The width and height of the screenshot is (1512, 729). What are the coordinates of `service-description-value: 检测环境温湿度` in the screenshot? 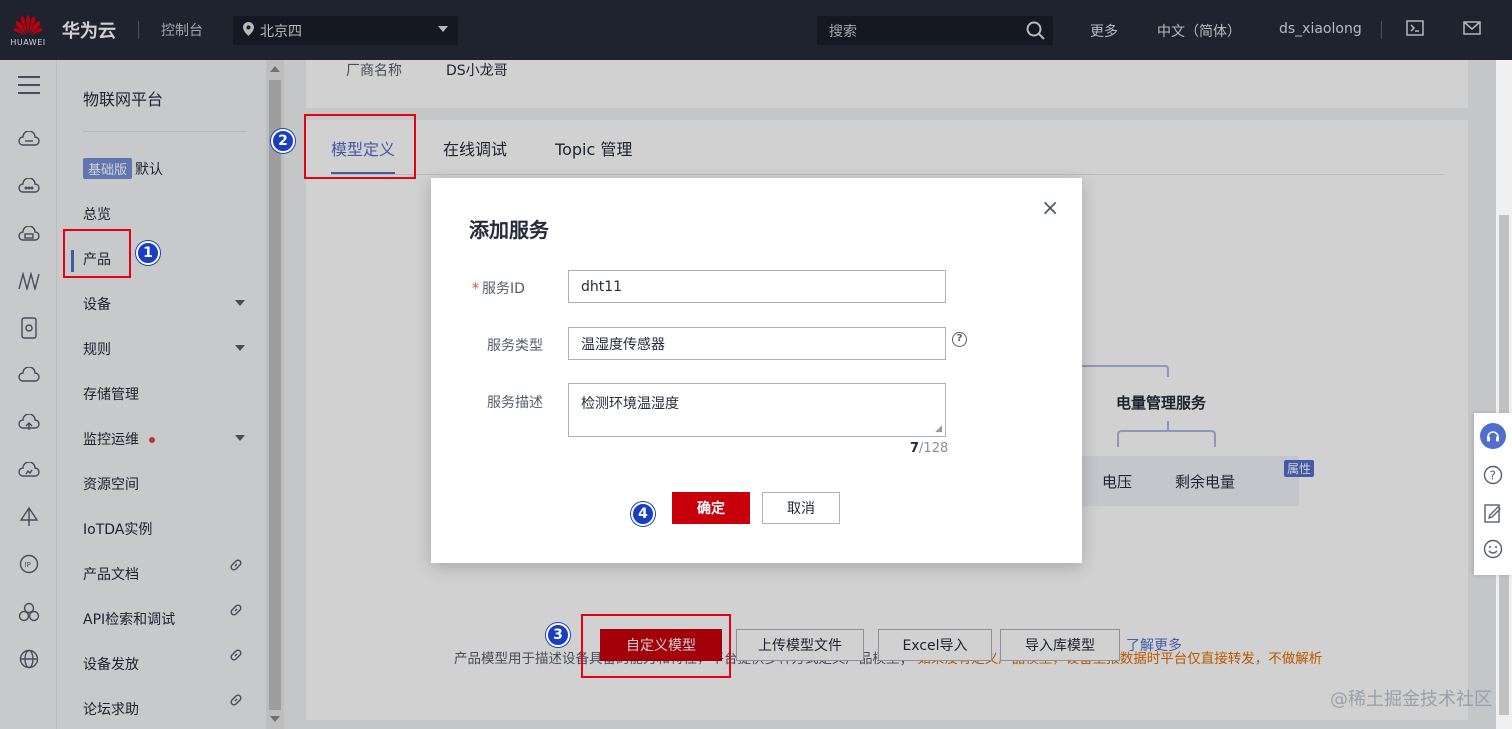 It's located at (630, 404).